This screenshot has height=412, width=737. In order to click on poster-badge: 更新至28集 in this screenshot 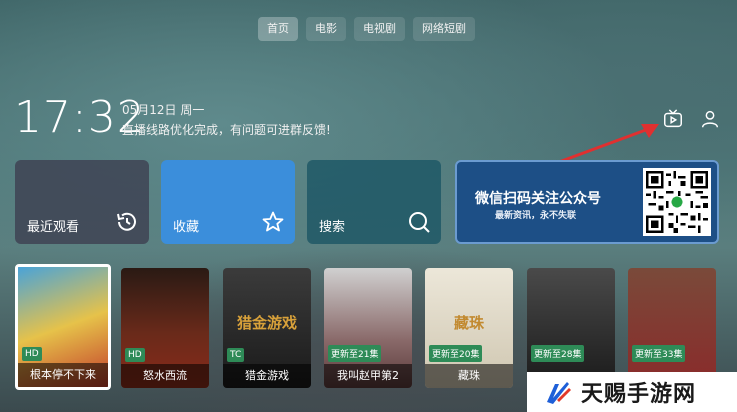, I will do `click(558, 353)`.